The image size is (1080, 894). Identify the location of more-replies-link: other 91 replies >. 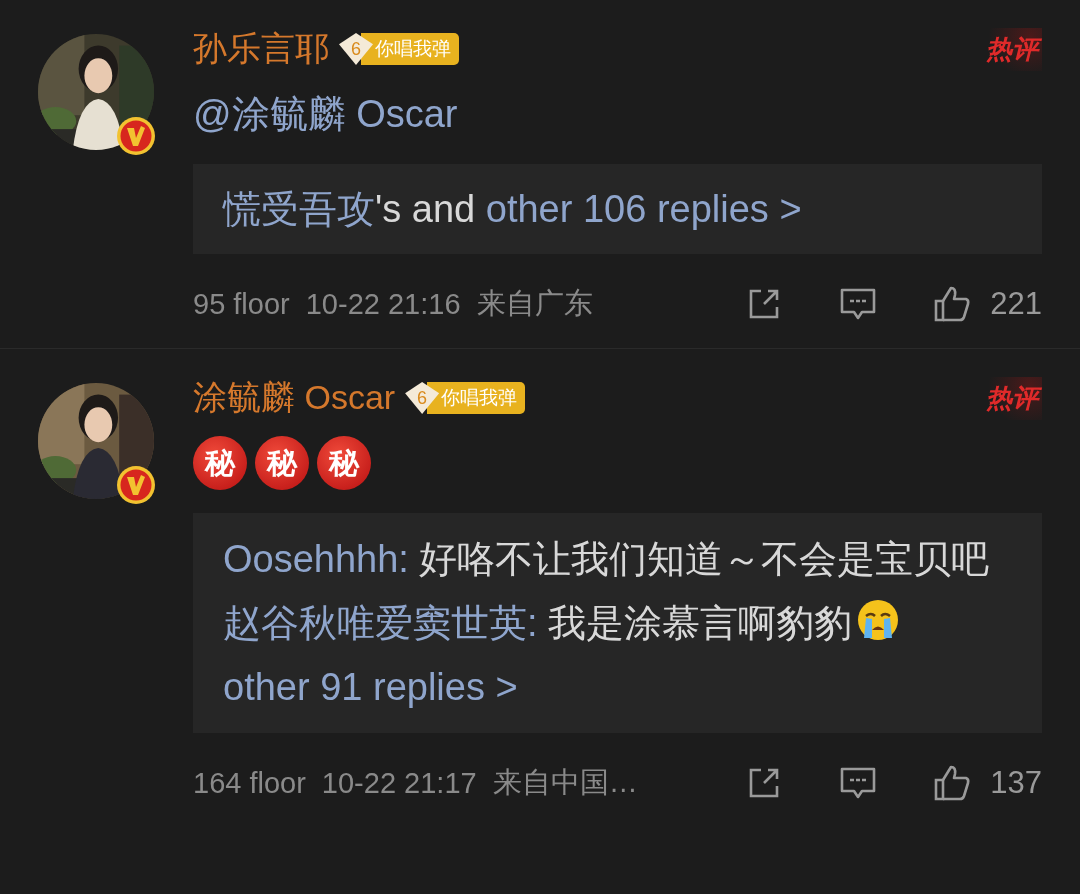
(370, 687).